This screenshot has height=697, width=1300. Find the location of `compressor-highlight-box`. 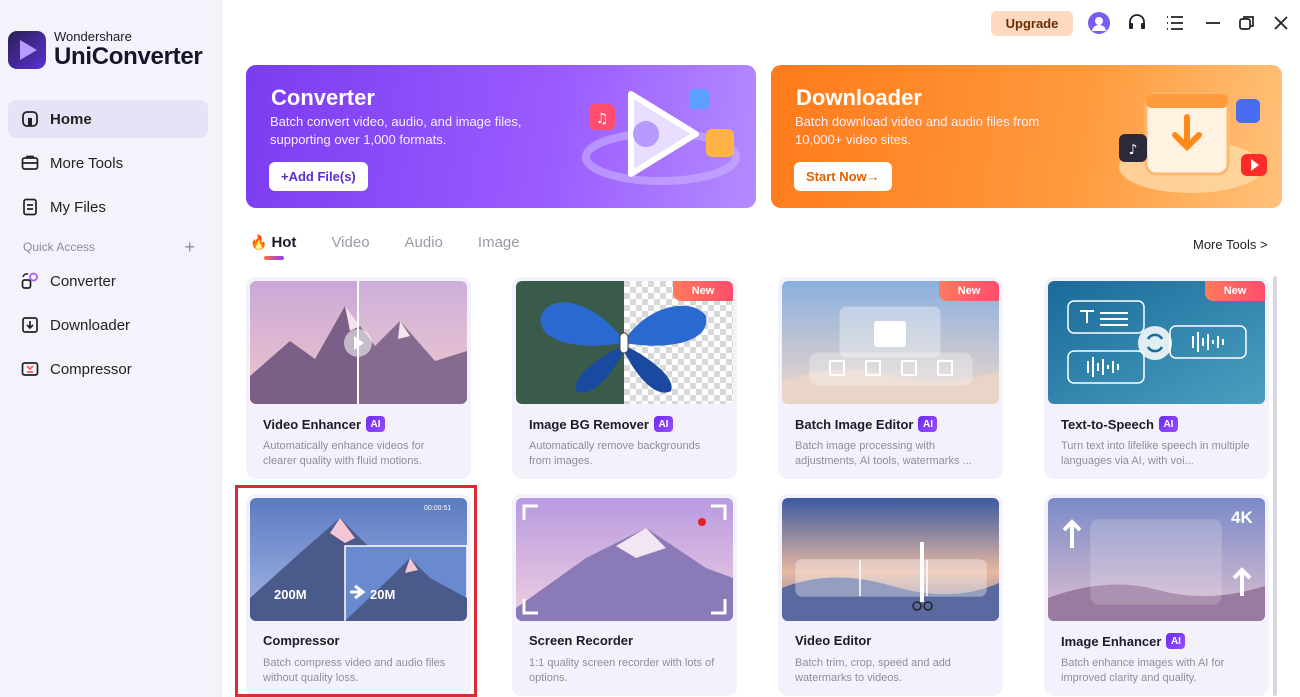

compressor-highlight-box is located at coordinates (356, 591).